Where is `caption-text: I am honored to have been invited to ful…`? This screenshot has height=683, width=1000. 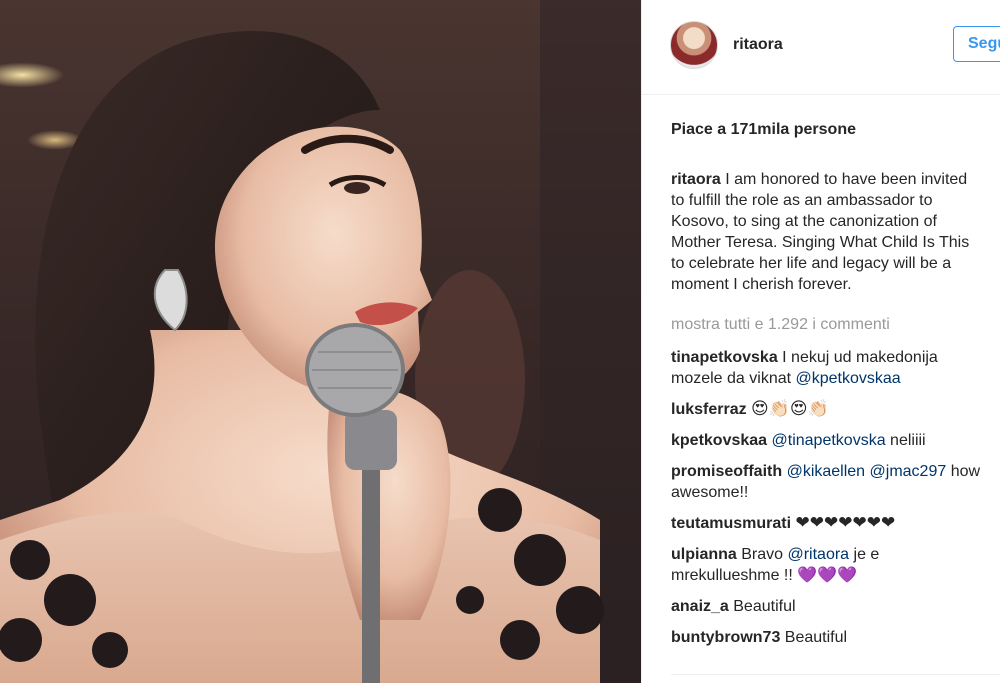
caption-text: I am honored to have been invited to ful… is located at coordinates (820, 232).